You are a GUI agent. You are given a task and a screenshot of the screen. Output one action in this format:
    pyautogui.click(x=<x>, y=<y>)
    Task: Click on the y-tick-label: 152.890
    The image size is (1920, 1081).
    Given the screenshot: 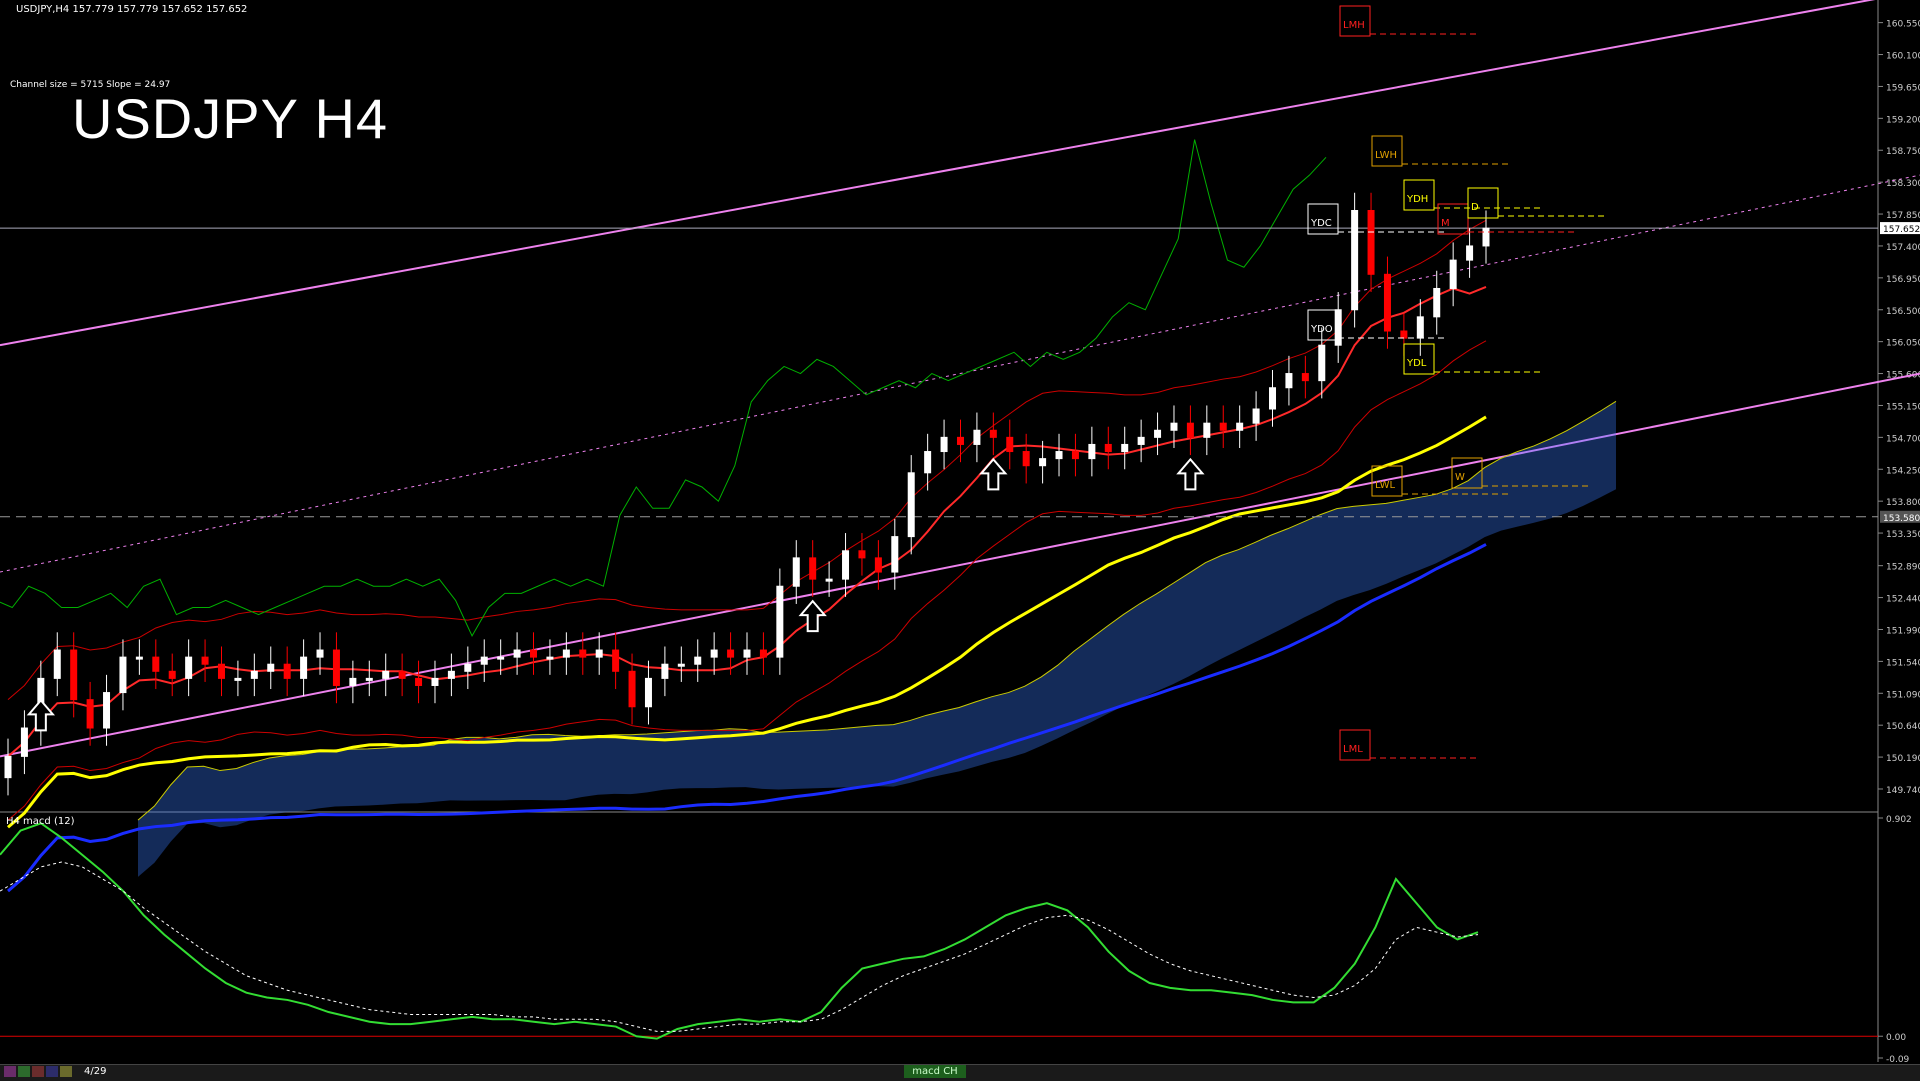 What is the action you would take?
    pyautogui.click(x=1903, y=568)
    